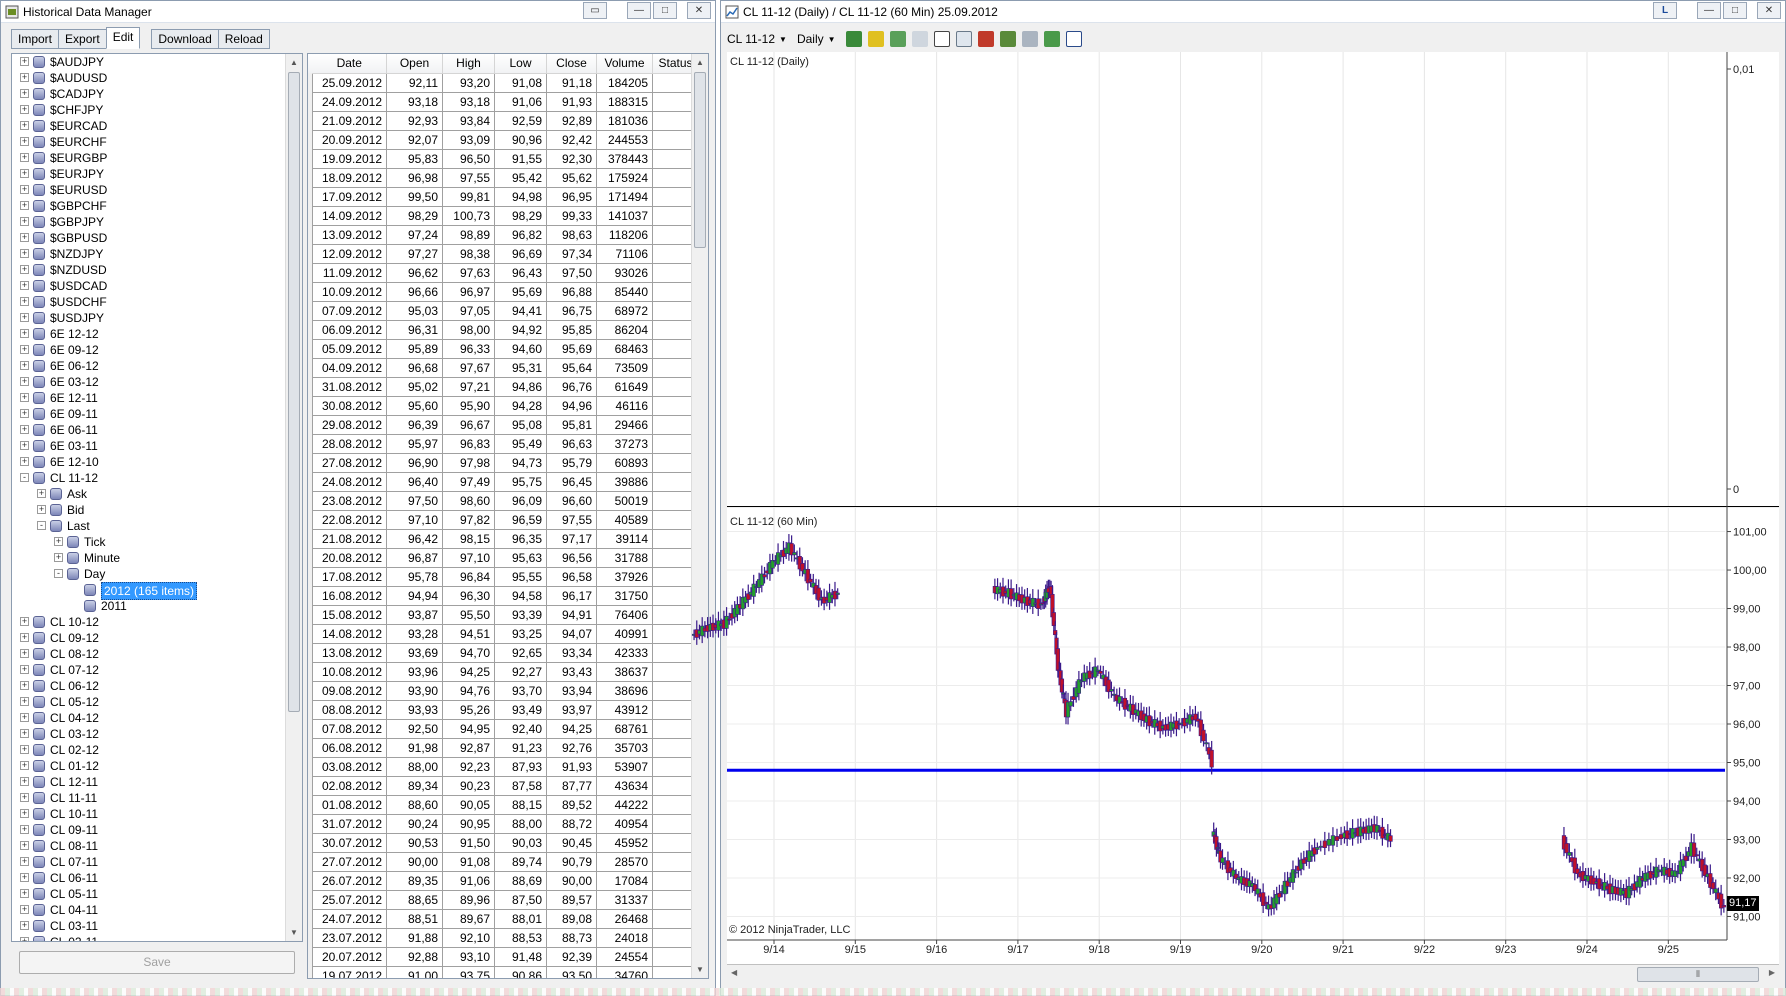  I want to click on cell-date: 18.09.2012, so click(349, 177).